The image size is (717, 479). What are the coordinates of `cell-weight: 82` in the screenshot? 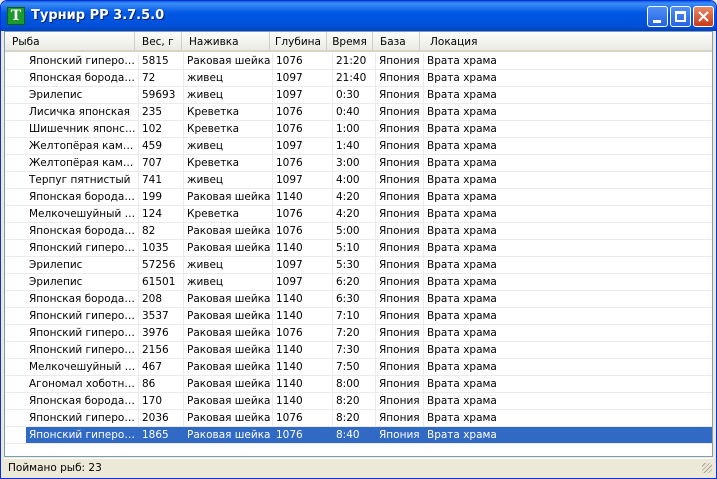 It's located at (161, 231).